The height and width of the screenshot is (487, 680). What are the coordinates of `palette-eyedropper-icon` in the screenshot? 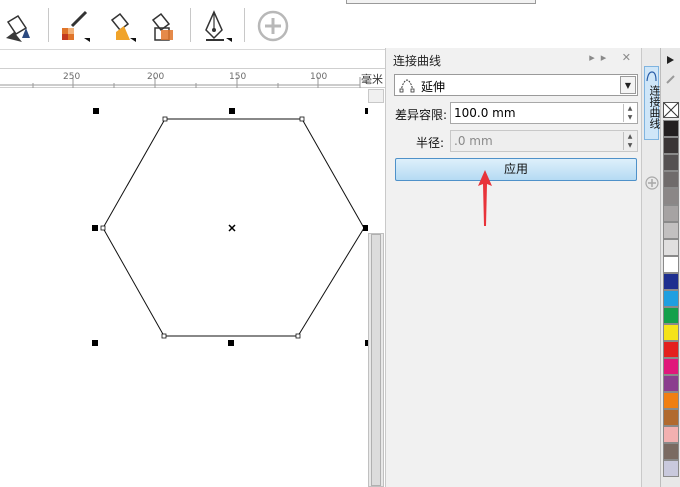 It's located at (670, 79).